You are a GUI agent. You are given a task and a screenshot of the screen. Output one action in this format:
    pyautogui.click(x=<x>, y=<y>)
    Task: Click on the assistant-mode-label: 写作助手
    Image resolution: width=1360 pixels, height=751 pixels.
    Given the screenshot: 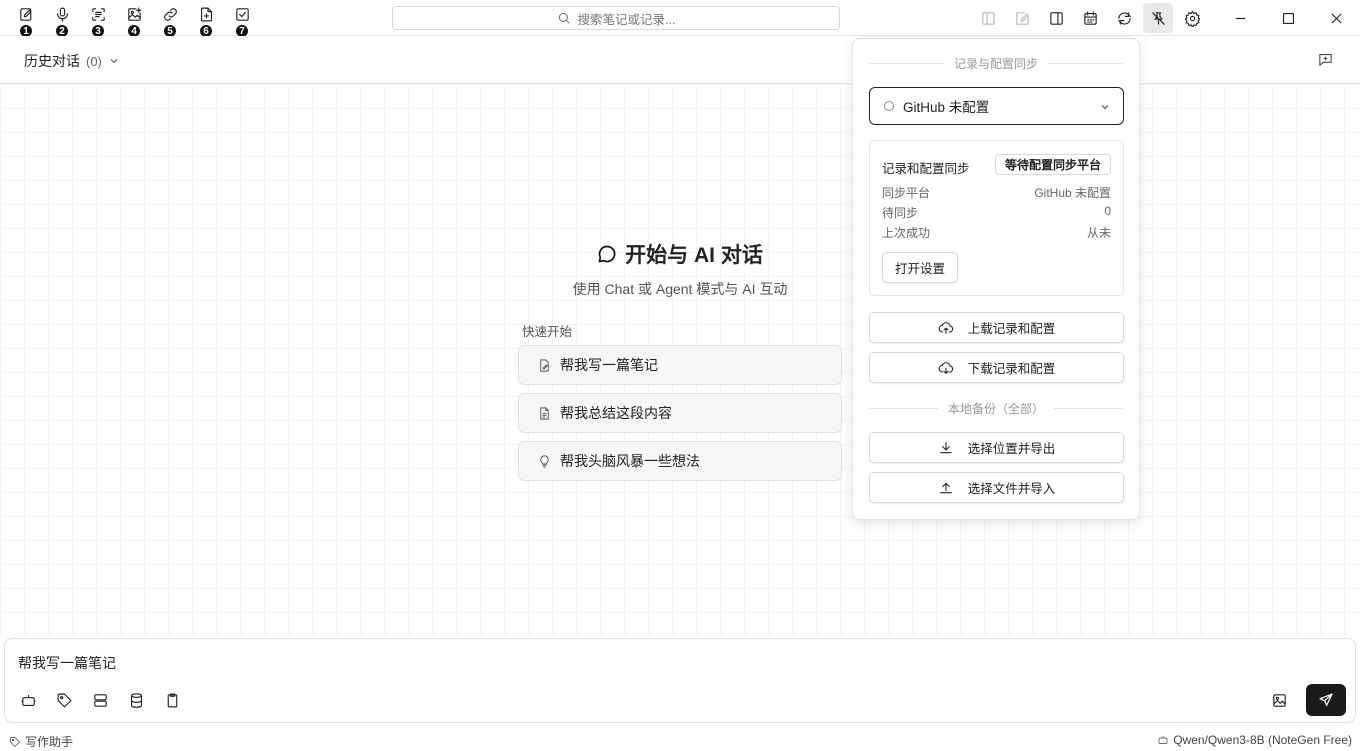 What is the action you would take?
    pyautogui.click(x=49, y=742)
    